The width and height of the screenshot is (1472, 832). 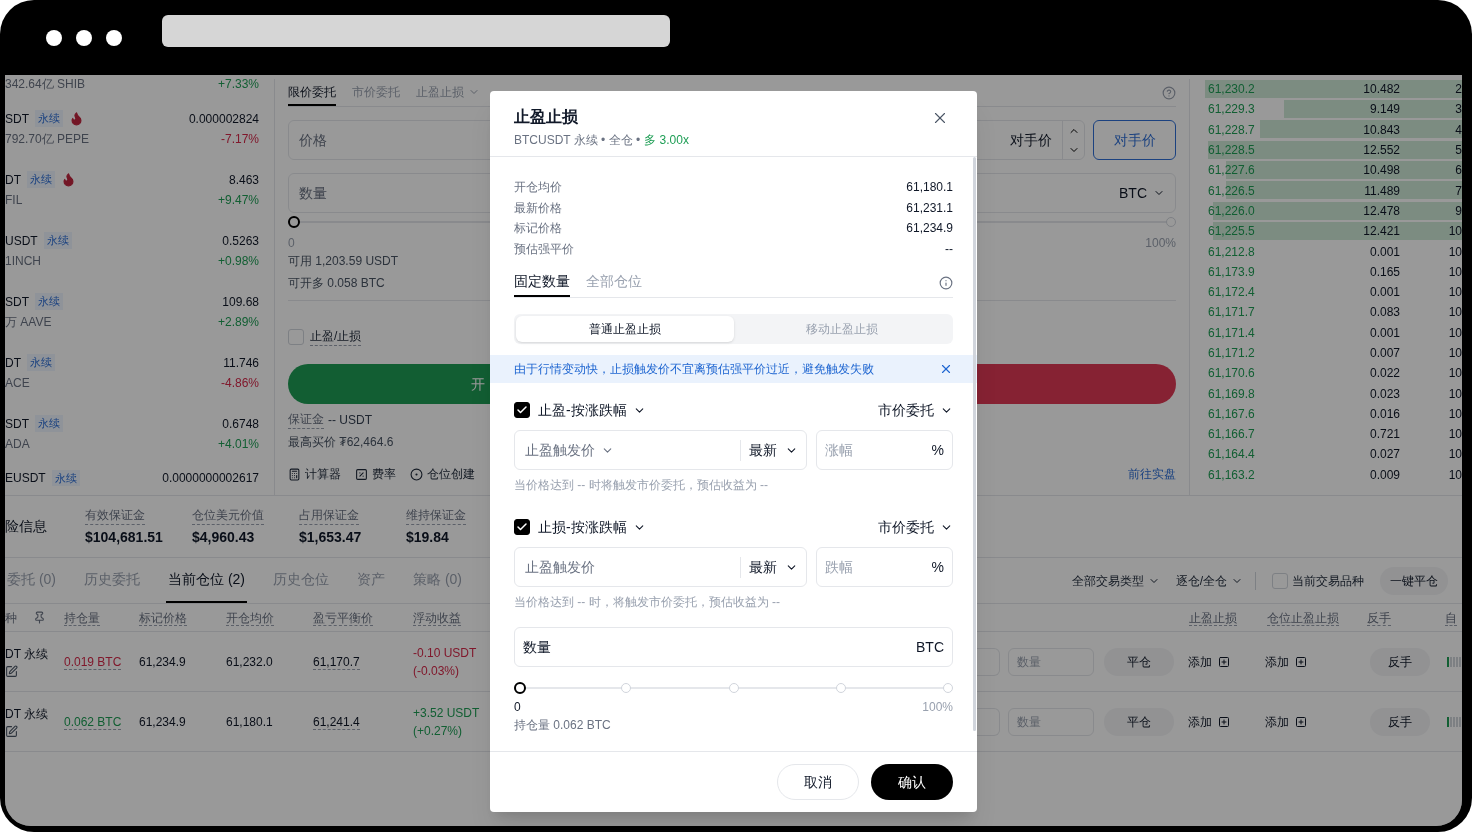 I want to click on column-header: 种, so click(x=11, y=618).